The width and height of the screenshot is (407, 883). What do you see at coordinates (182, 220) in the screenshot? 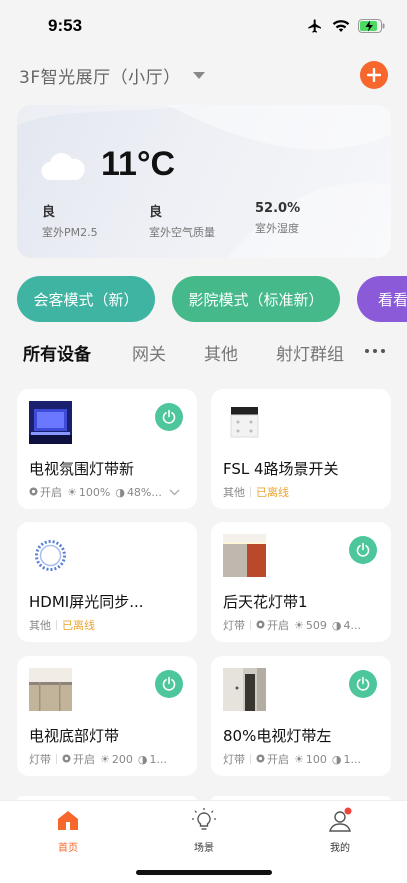
I see `stat-air-quality: 良 室外空气质量` at bounding box center [182, 220].